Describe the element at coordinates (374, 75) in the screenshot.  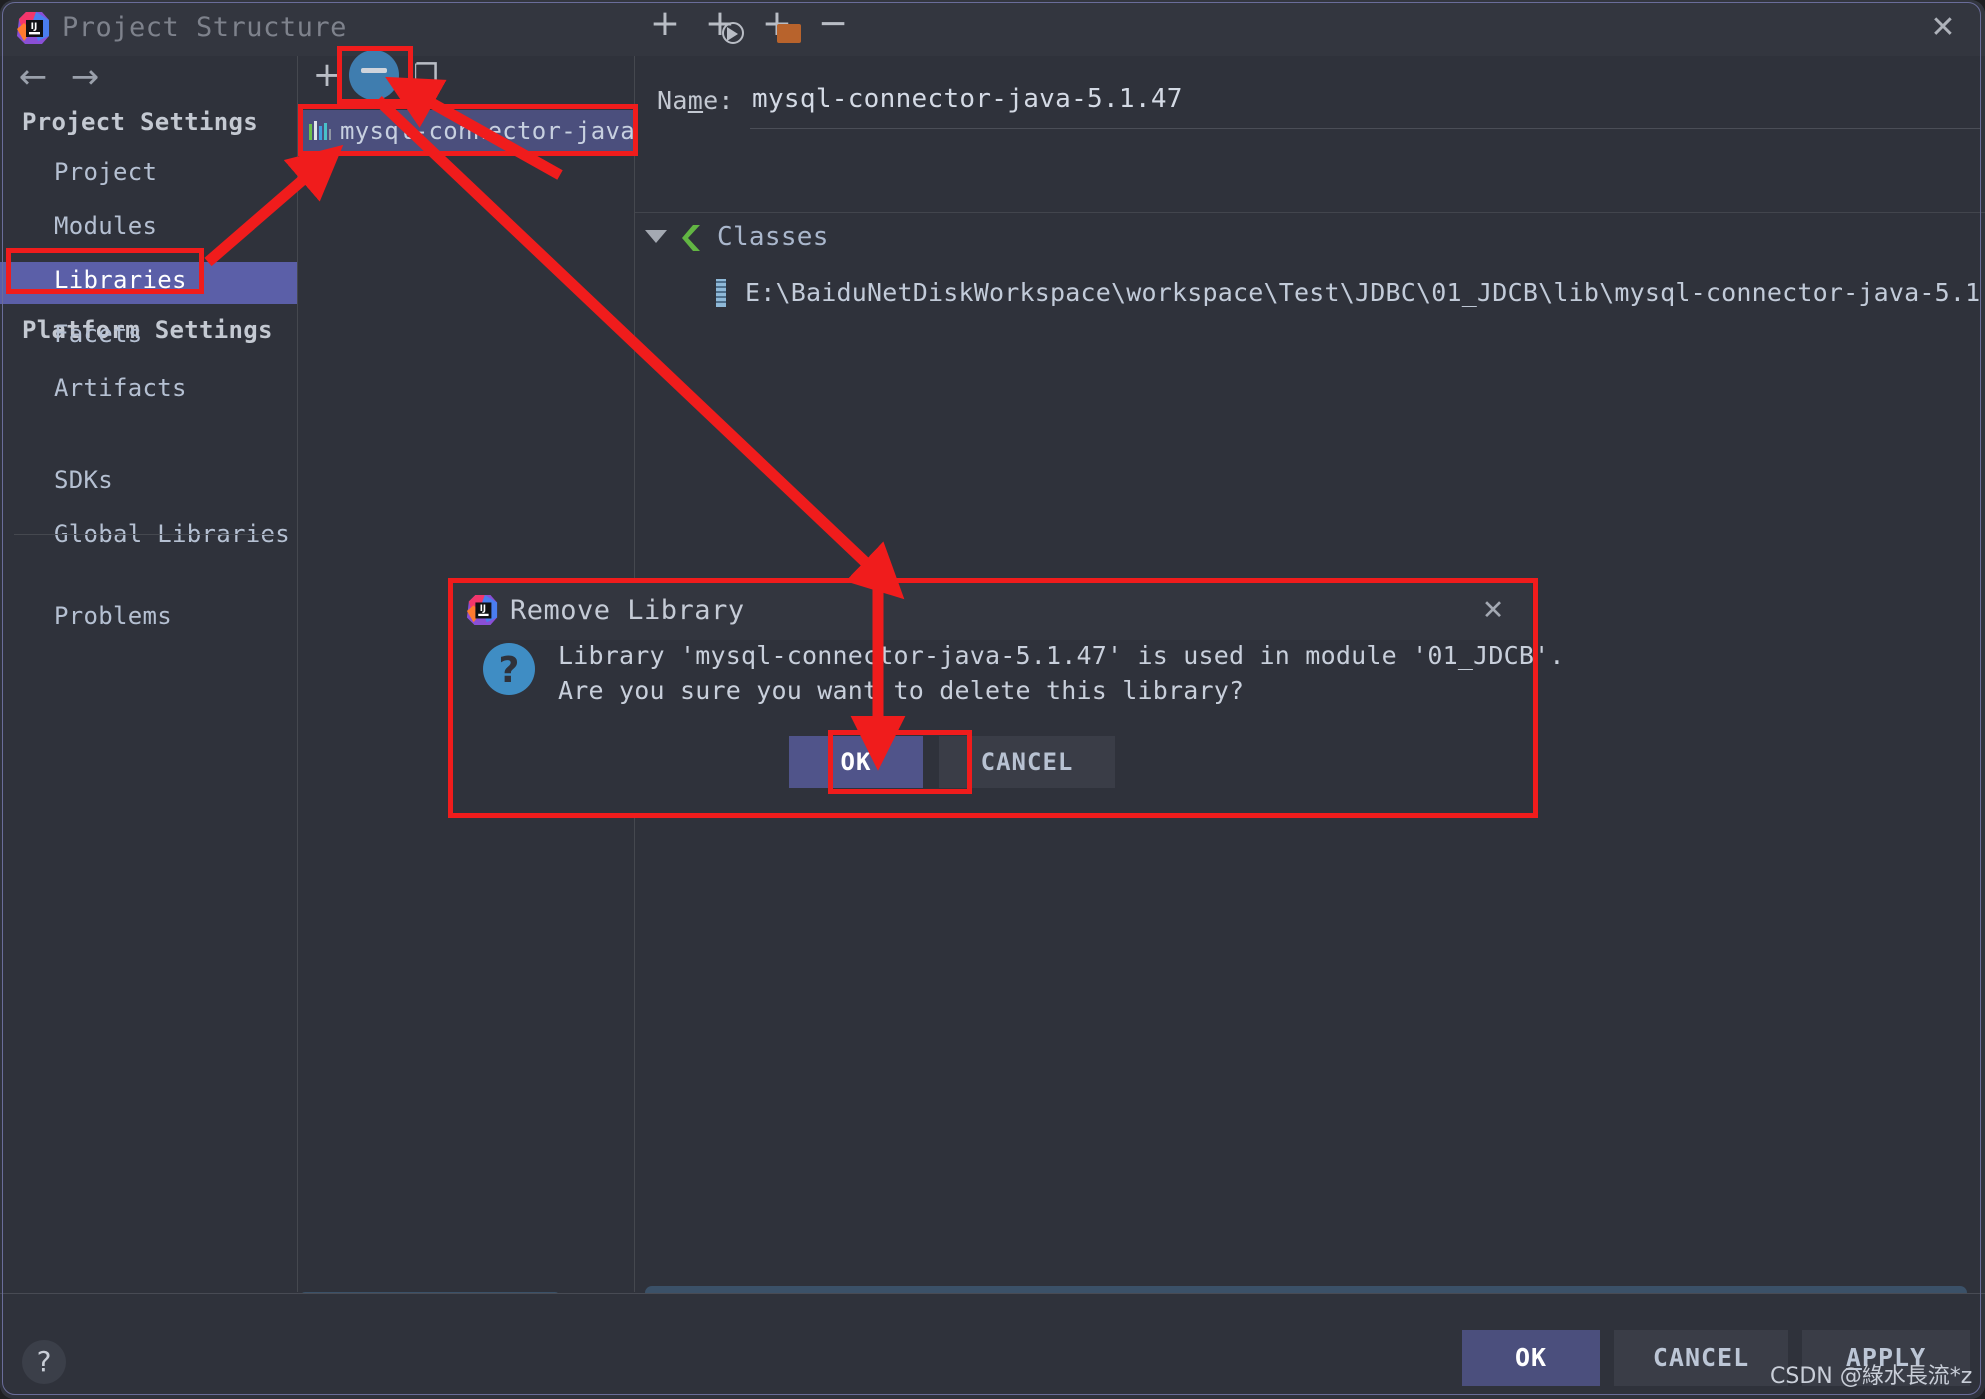
I see `remove-library-button` at that location.